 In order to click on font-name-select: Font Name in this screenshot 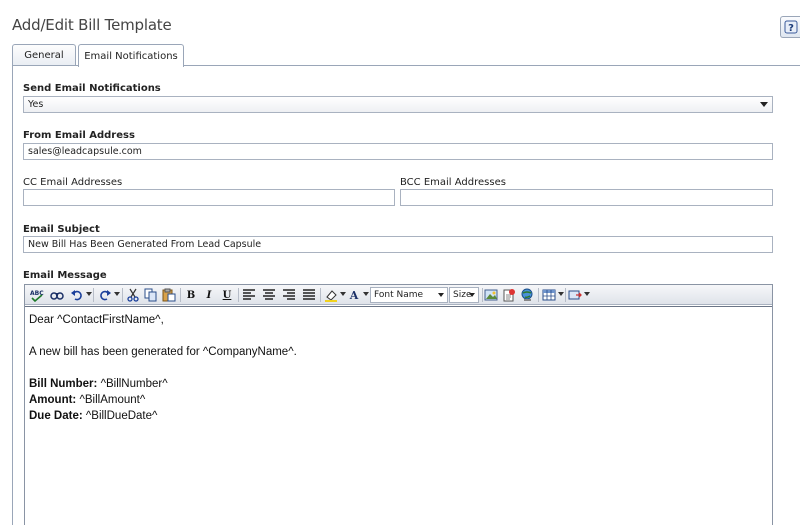, I will do `click(409, 295)`.